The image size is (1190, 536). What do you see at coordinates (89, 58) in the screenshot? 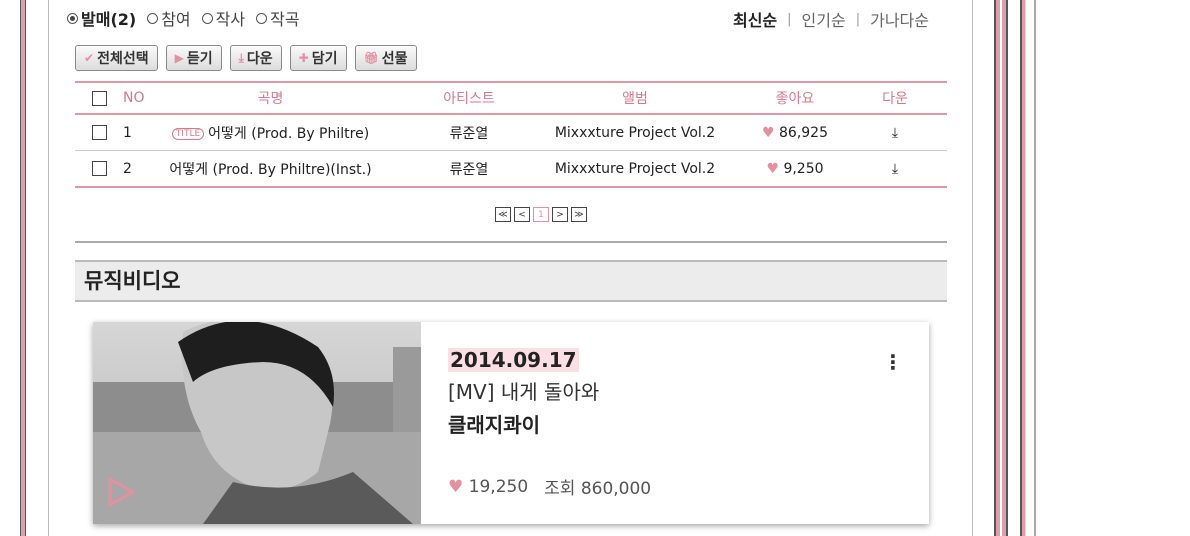
I see `check-icon: ✔` at bounding box center [89, 58].